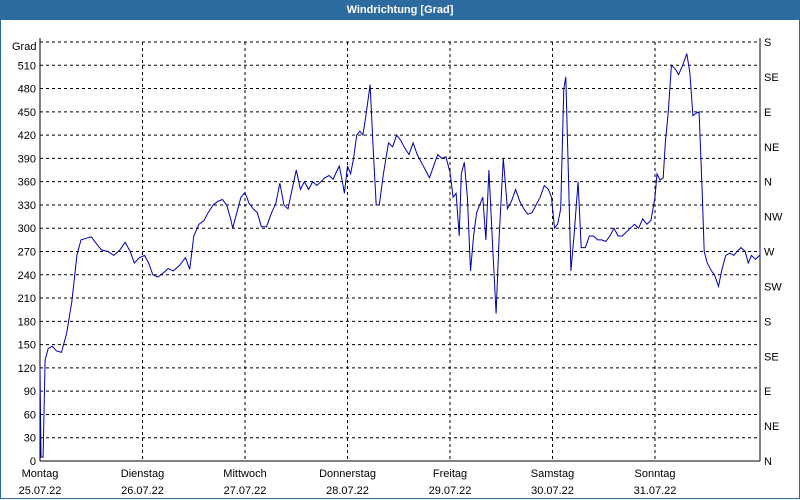  What do you see at coordinates (552, 474) in the screenshot?
I see `x-tick-day: Samstag` at bounding box center [552, 474].